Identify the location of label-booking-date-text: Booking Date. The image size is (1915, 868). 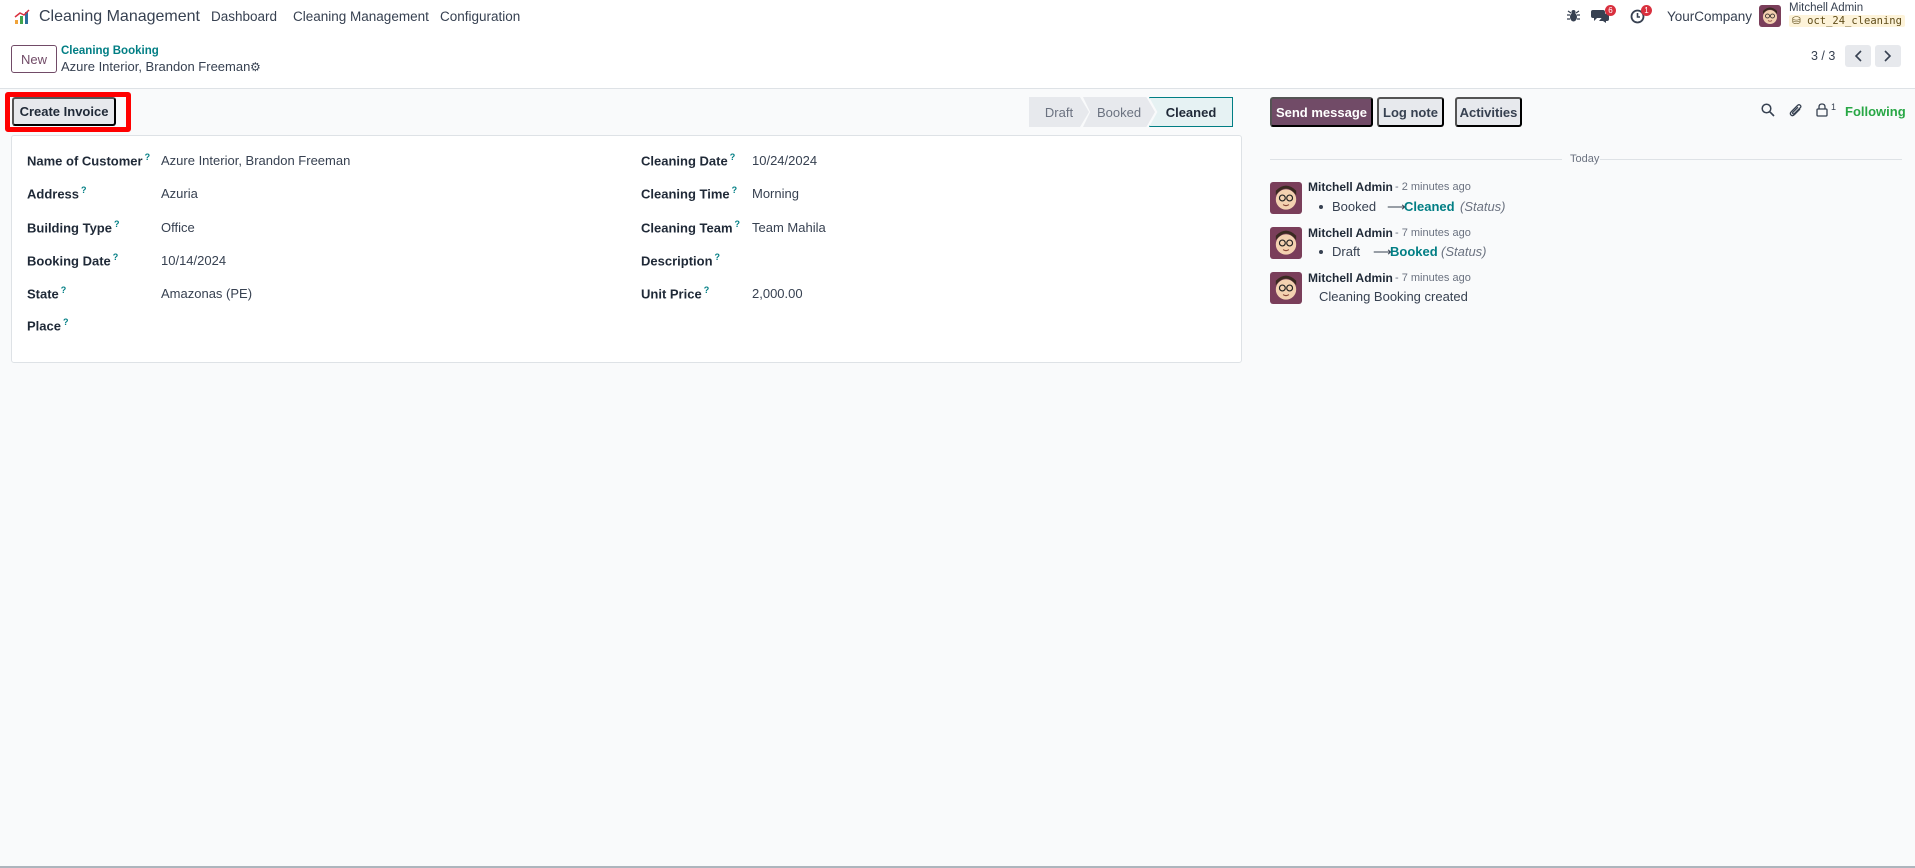
(69, 261).